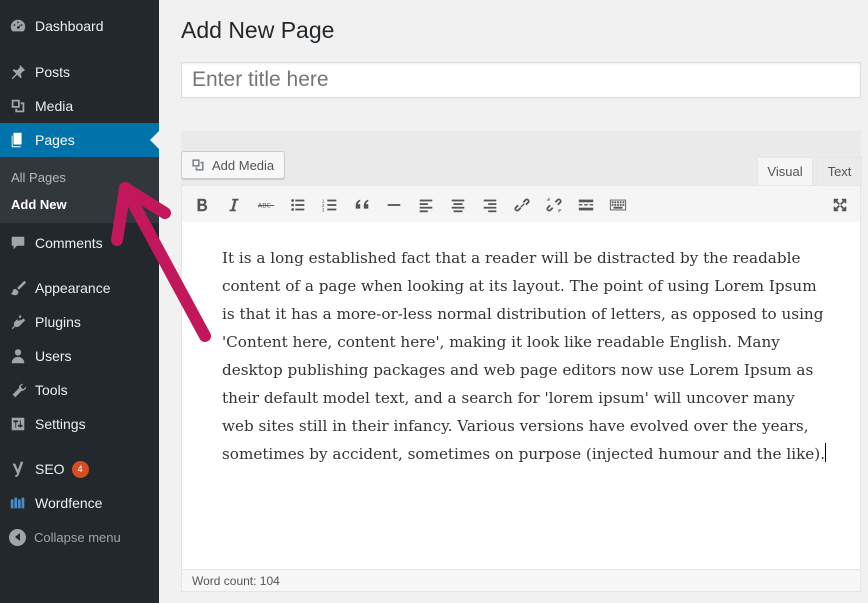  What do you see at coordinates (39, 204) in the screenshot?
I see `submenu-add-new: Add New` at bounding box center [39, 204].